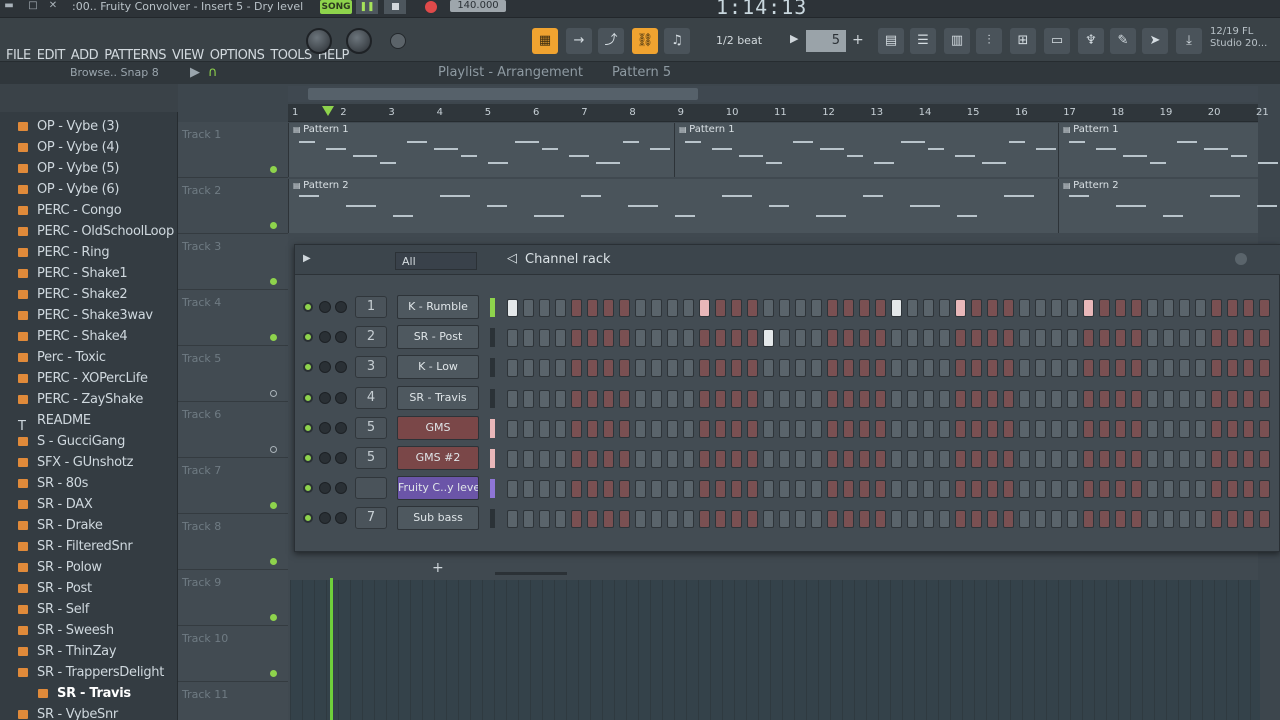  What do you see at coordinates (233, 598) in the screenshot?
I see `track-header: Track 9` at bounding box center [233, 598].